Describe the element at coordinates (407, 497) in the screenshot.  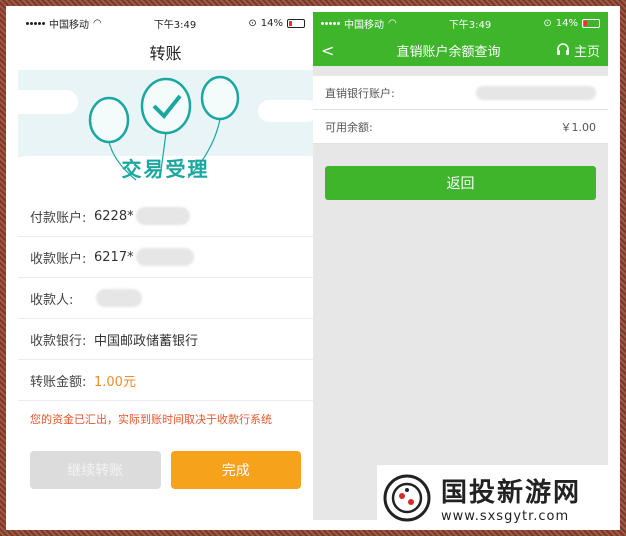
I see `logo-icon` at that location.